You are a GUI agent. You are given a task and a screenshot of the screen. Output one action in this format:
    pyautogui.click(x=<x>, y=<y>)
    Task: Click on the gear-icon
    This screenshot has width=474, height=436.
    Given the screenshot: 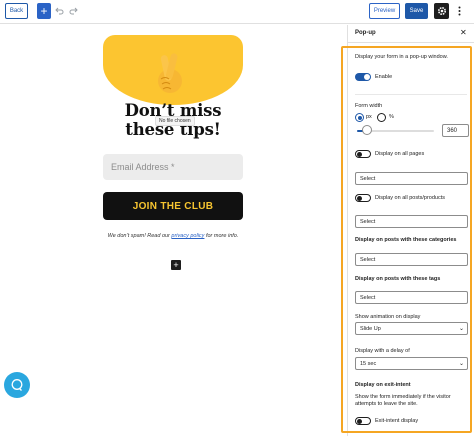 What is the action you would take?
    pyautogui.click(x=441, y=11)
    